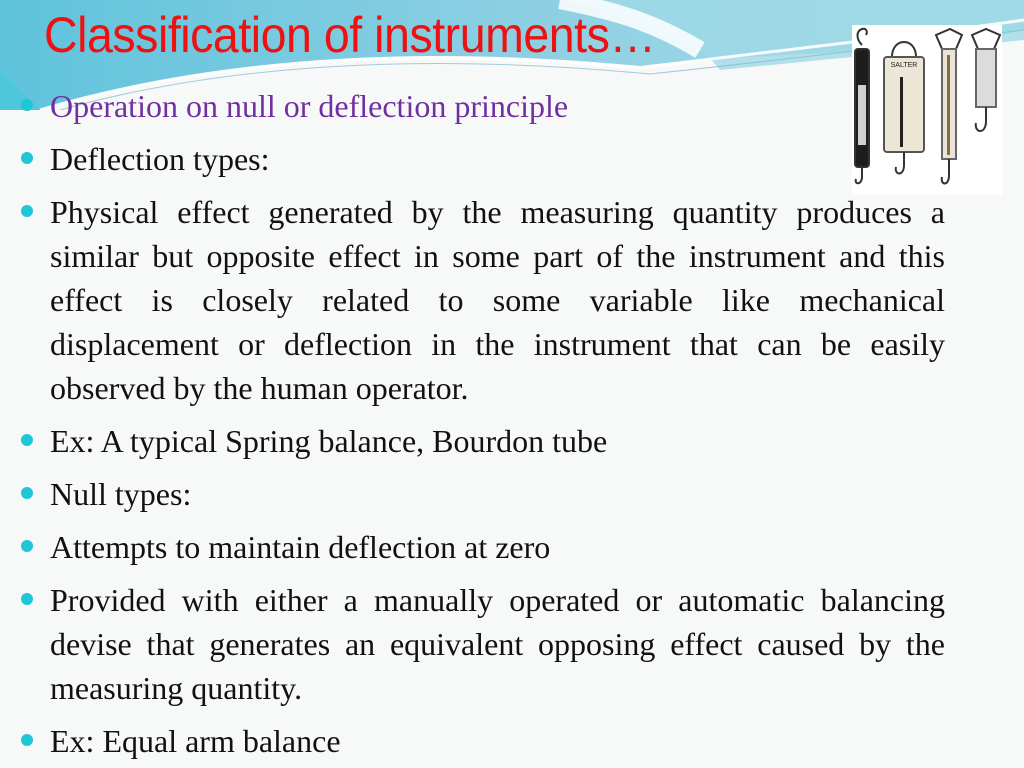 The image size is (1024, 768). Describe the element at coordinates (195, 741) in the screenshot. I see `bullet-text: Ex: Equal arm balance` at that location.